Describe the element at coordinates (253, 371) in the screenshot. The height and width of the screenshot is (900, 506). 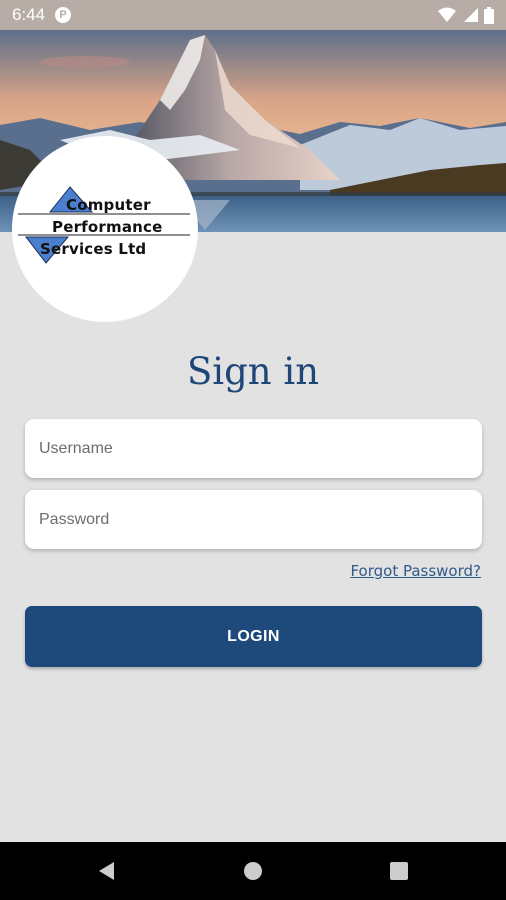
I see `page-title: Sign in` at that location.